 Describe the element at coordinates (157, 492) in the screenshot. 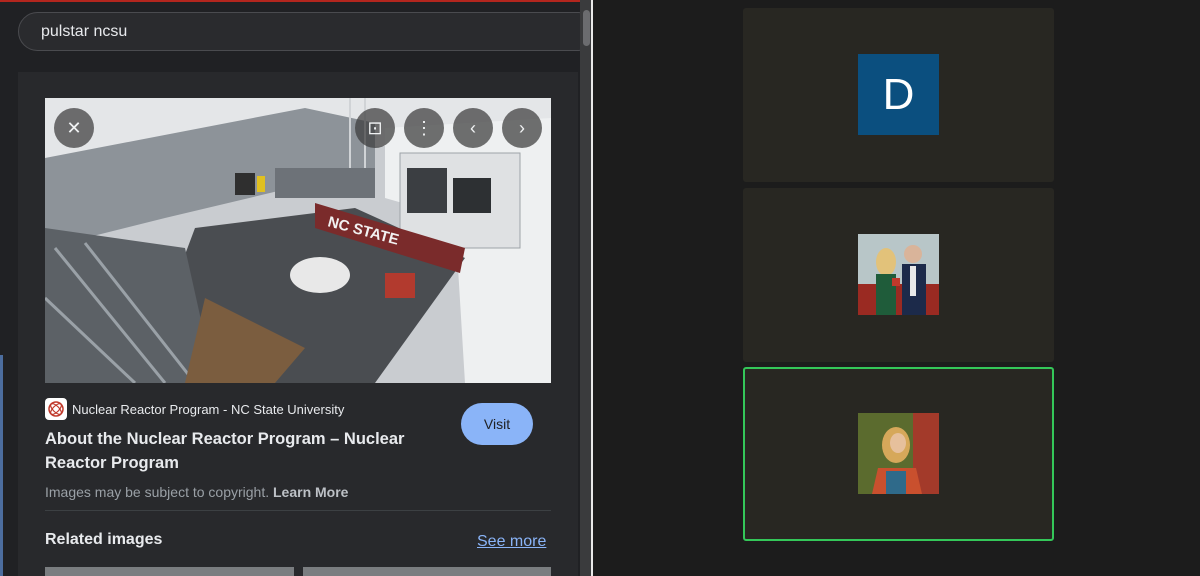

I see `copyright-text: Images may be subject to copyright.` at that location.